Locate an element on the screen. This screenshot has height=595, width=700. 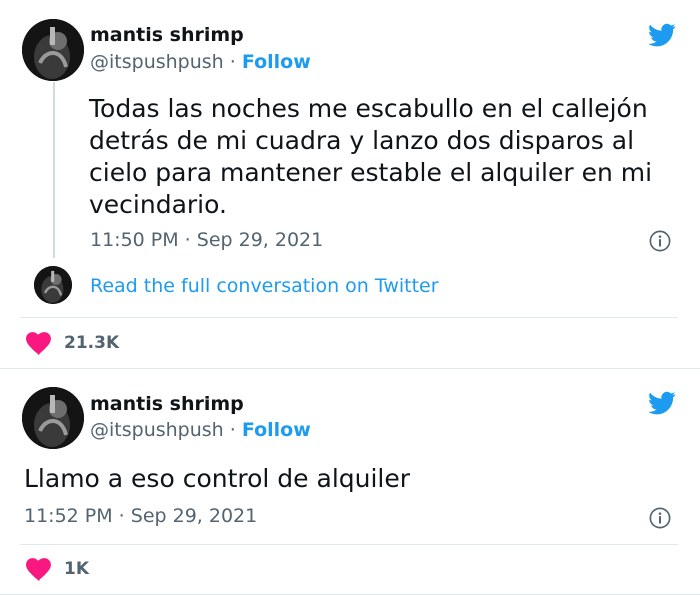
read-conversation-link: Read the full conversation on Twitter is located at coordinates (264, 286).